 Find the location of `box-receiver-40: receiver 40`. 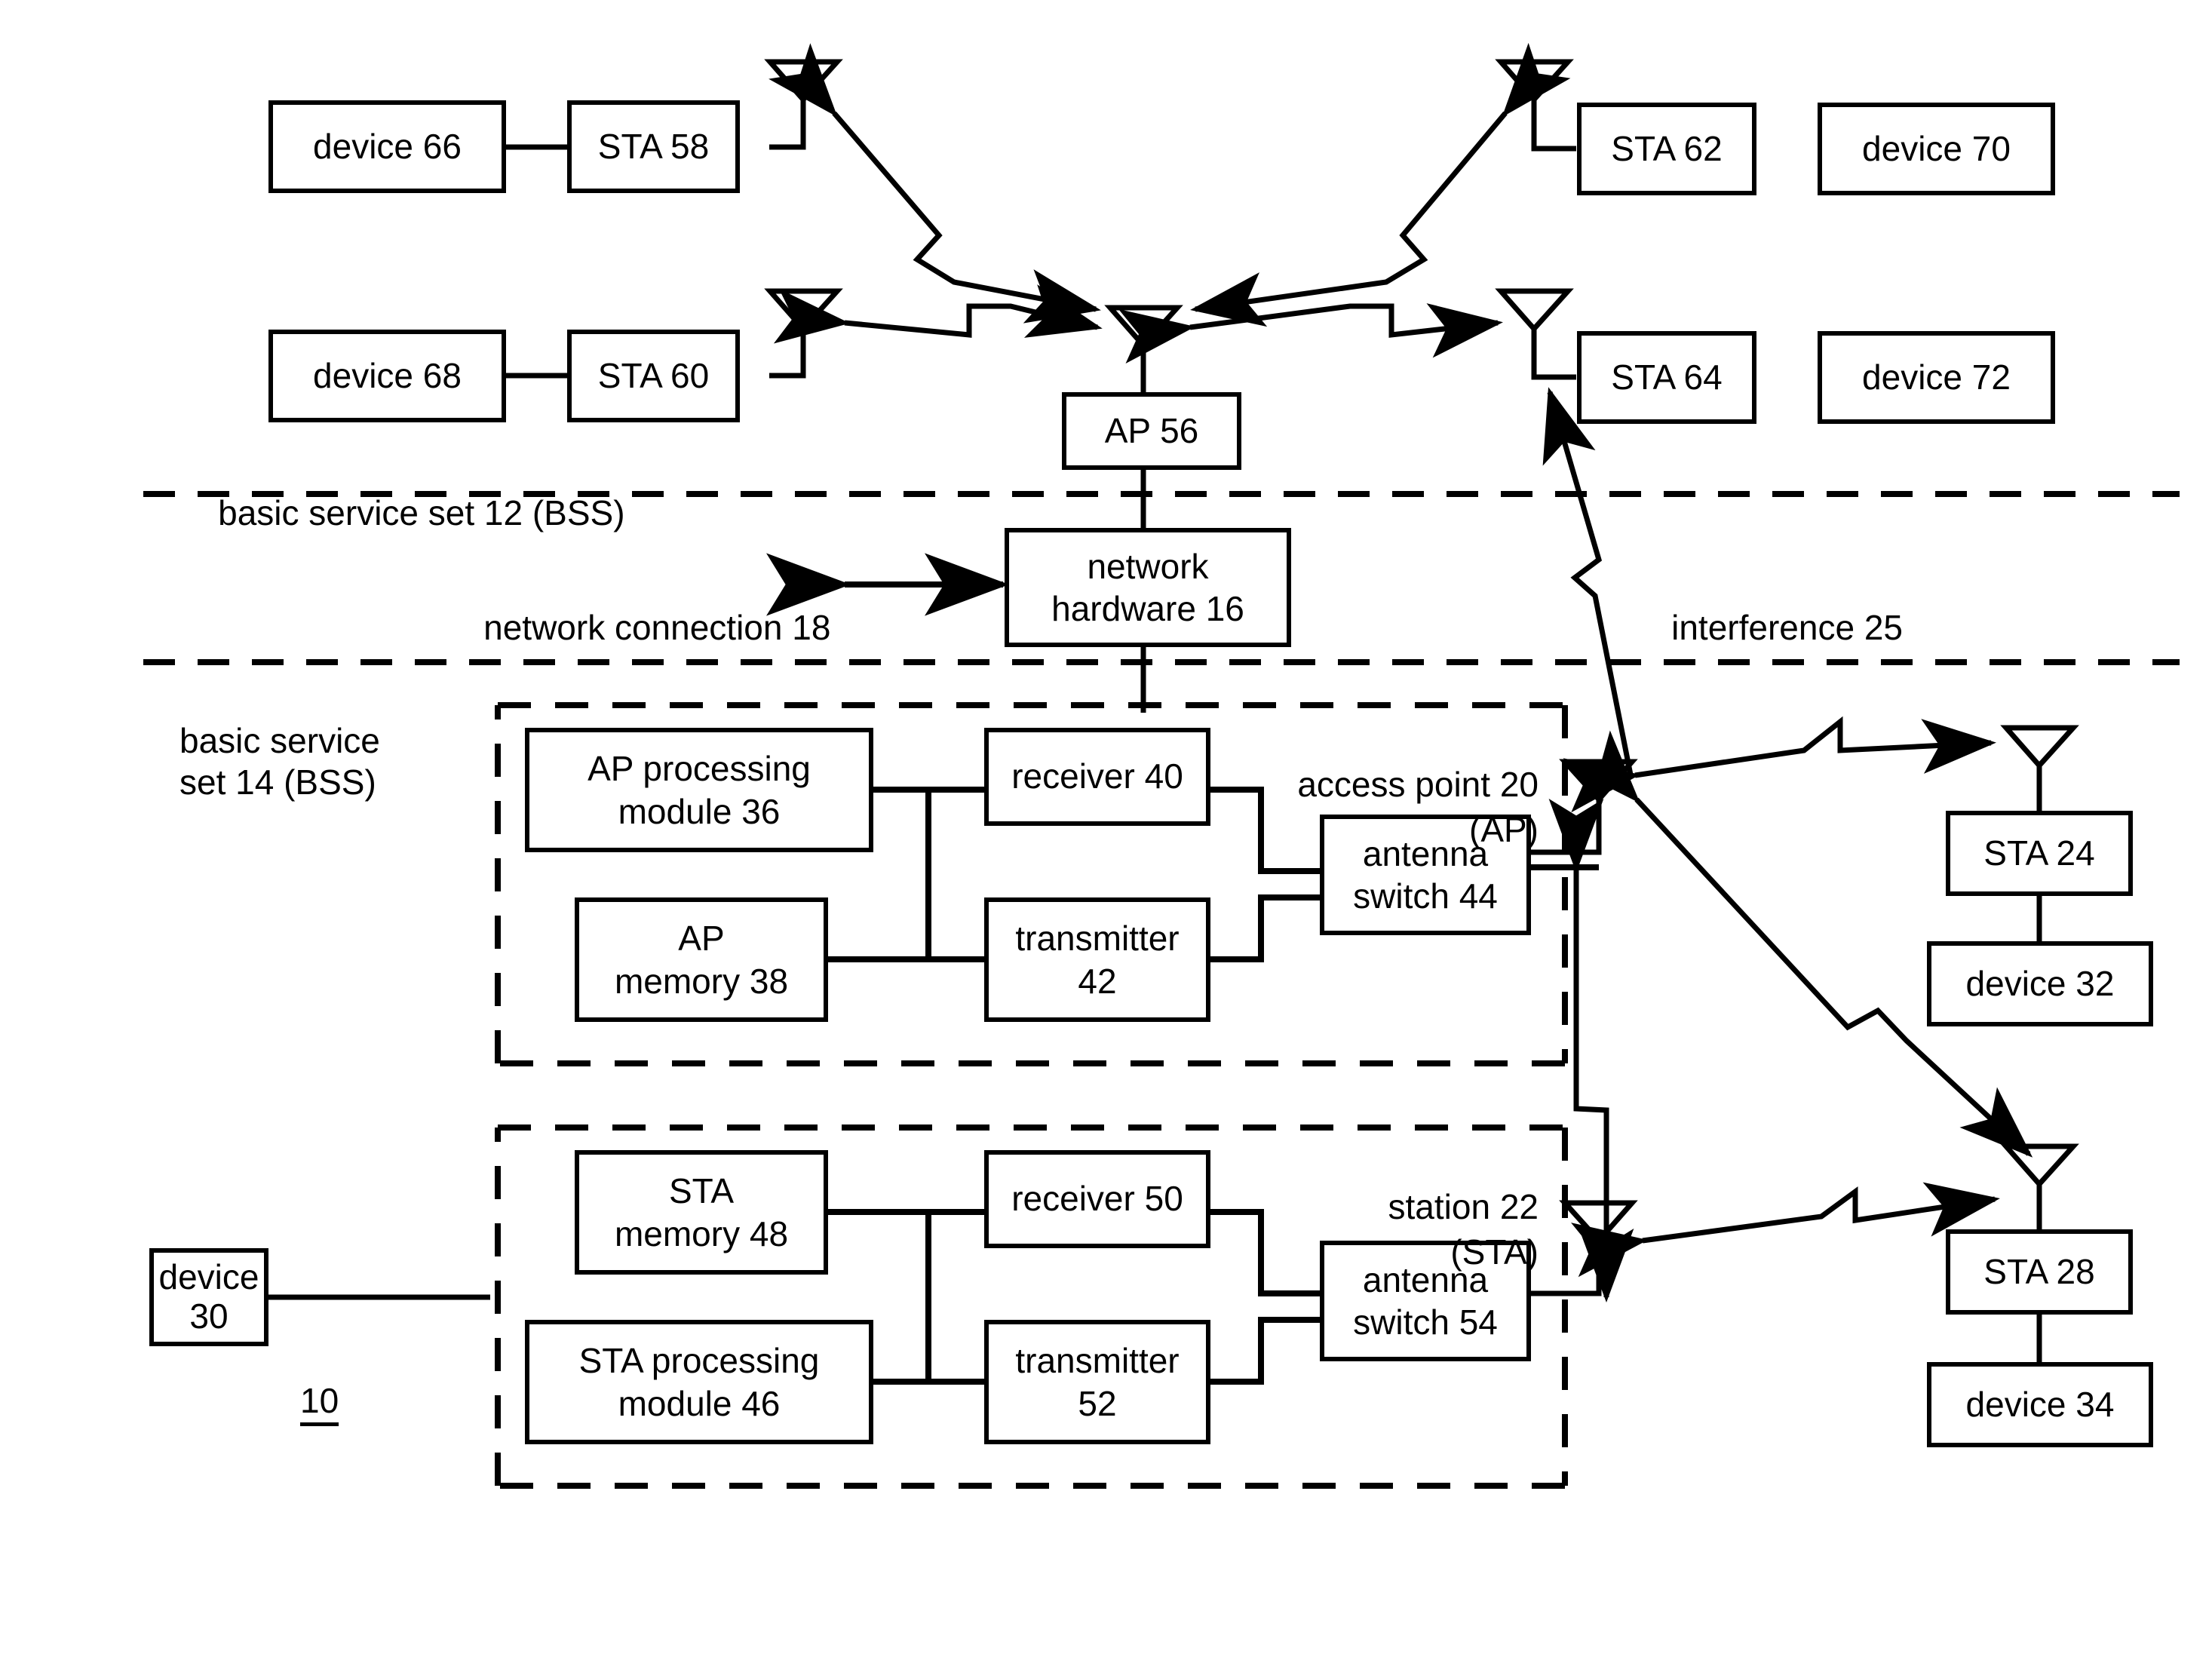

box-receiver-40: receiver 40 is located at coordinates (1097, 777).